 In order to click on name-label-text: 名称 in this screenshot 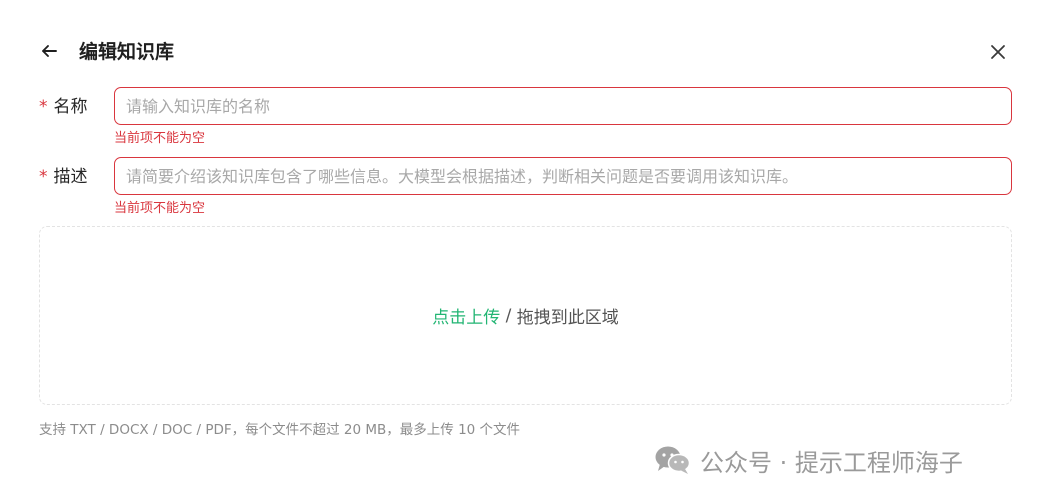, I will do `click(70, 107)`.